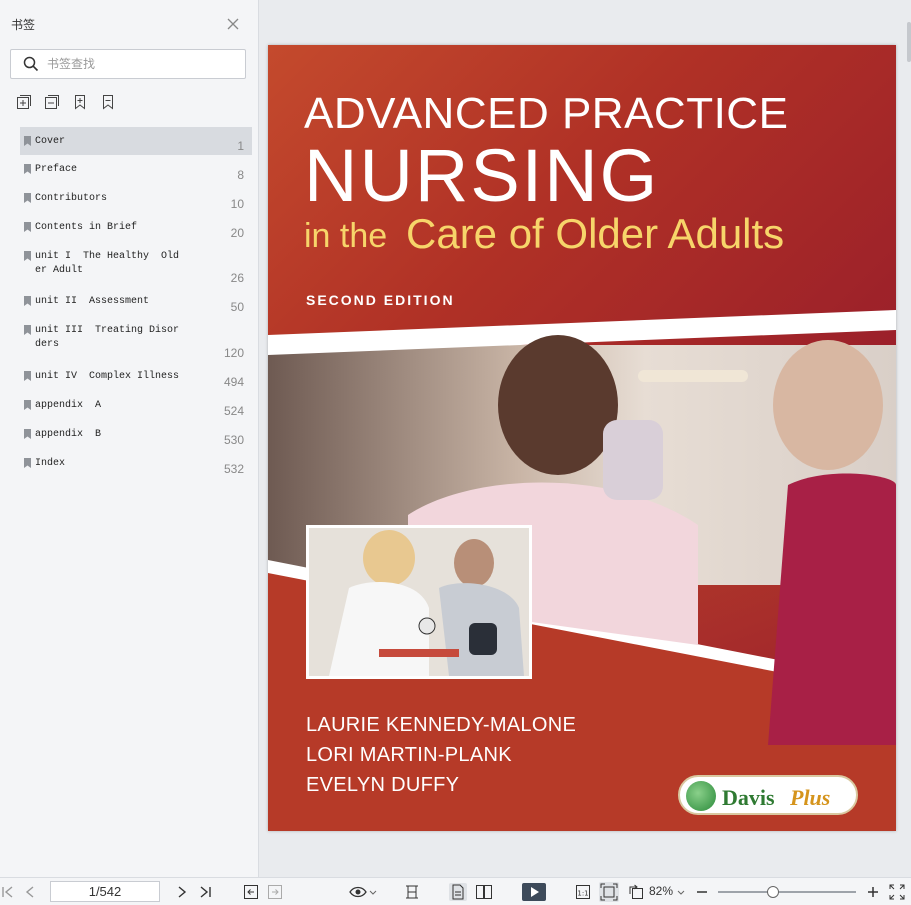 This screenshot has width=911, height=905. What do you see at coordinates (136, 169) in the screenshot?
I see `bookmark-item-preface: Preface 8` at bounding box center [136, 169].